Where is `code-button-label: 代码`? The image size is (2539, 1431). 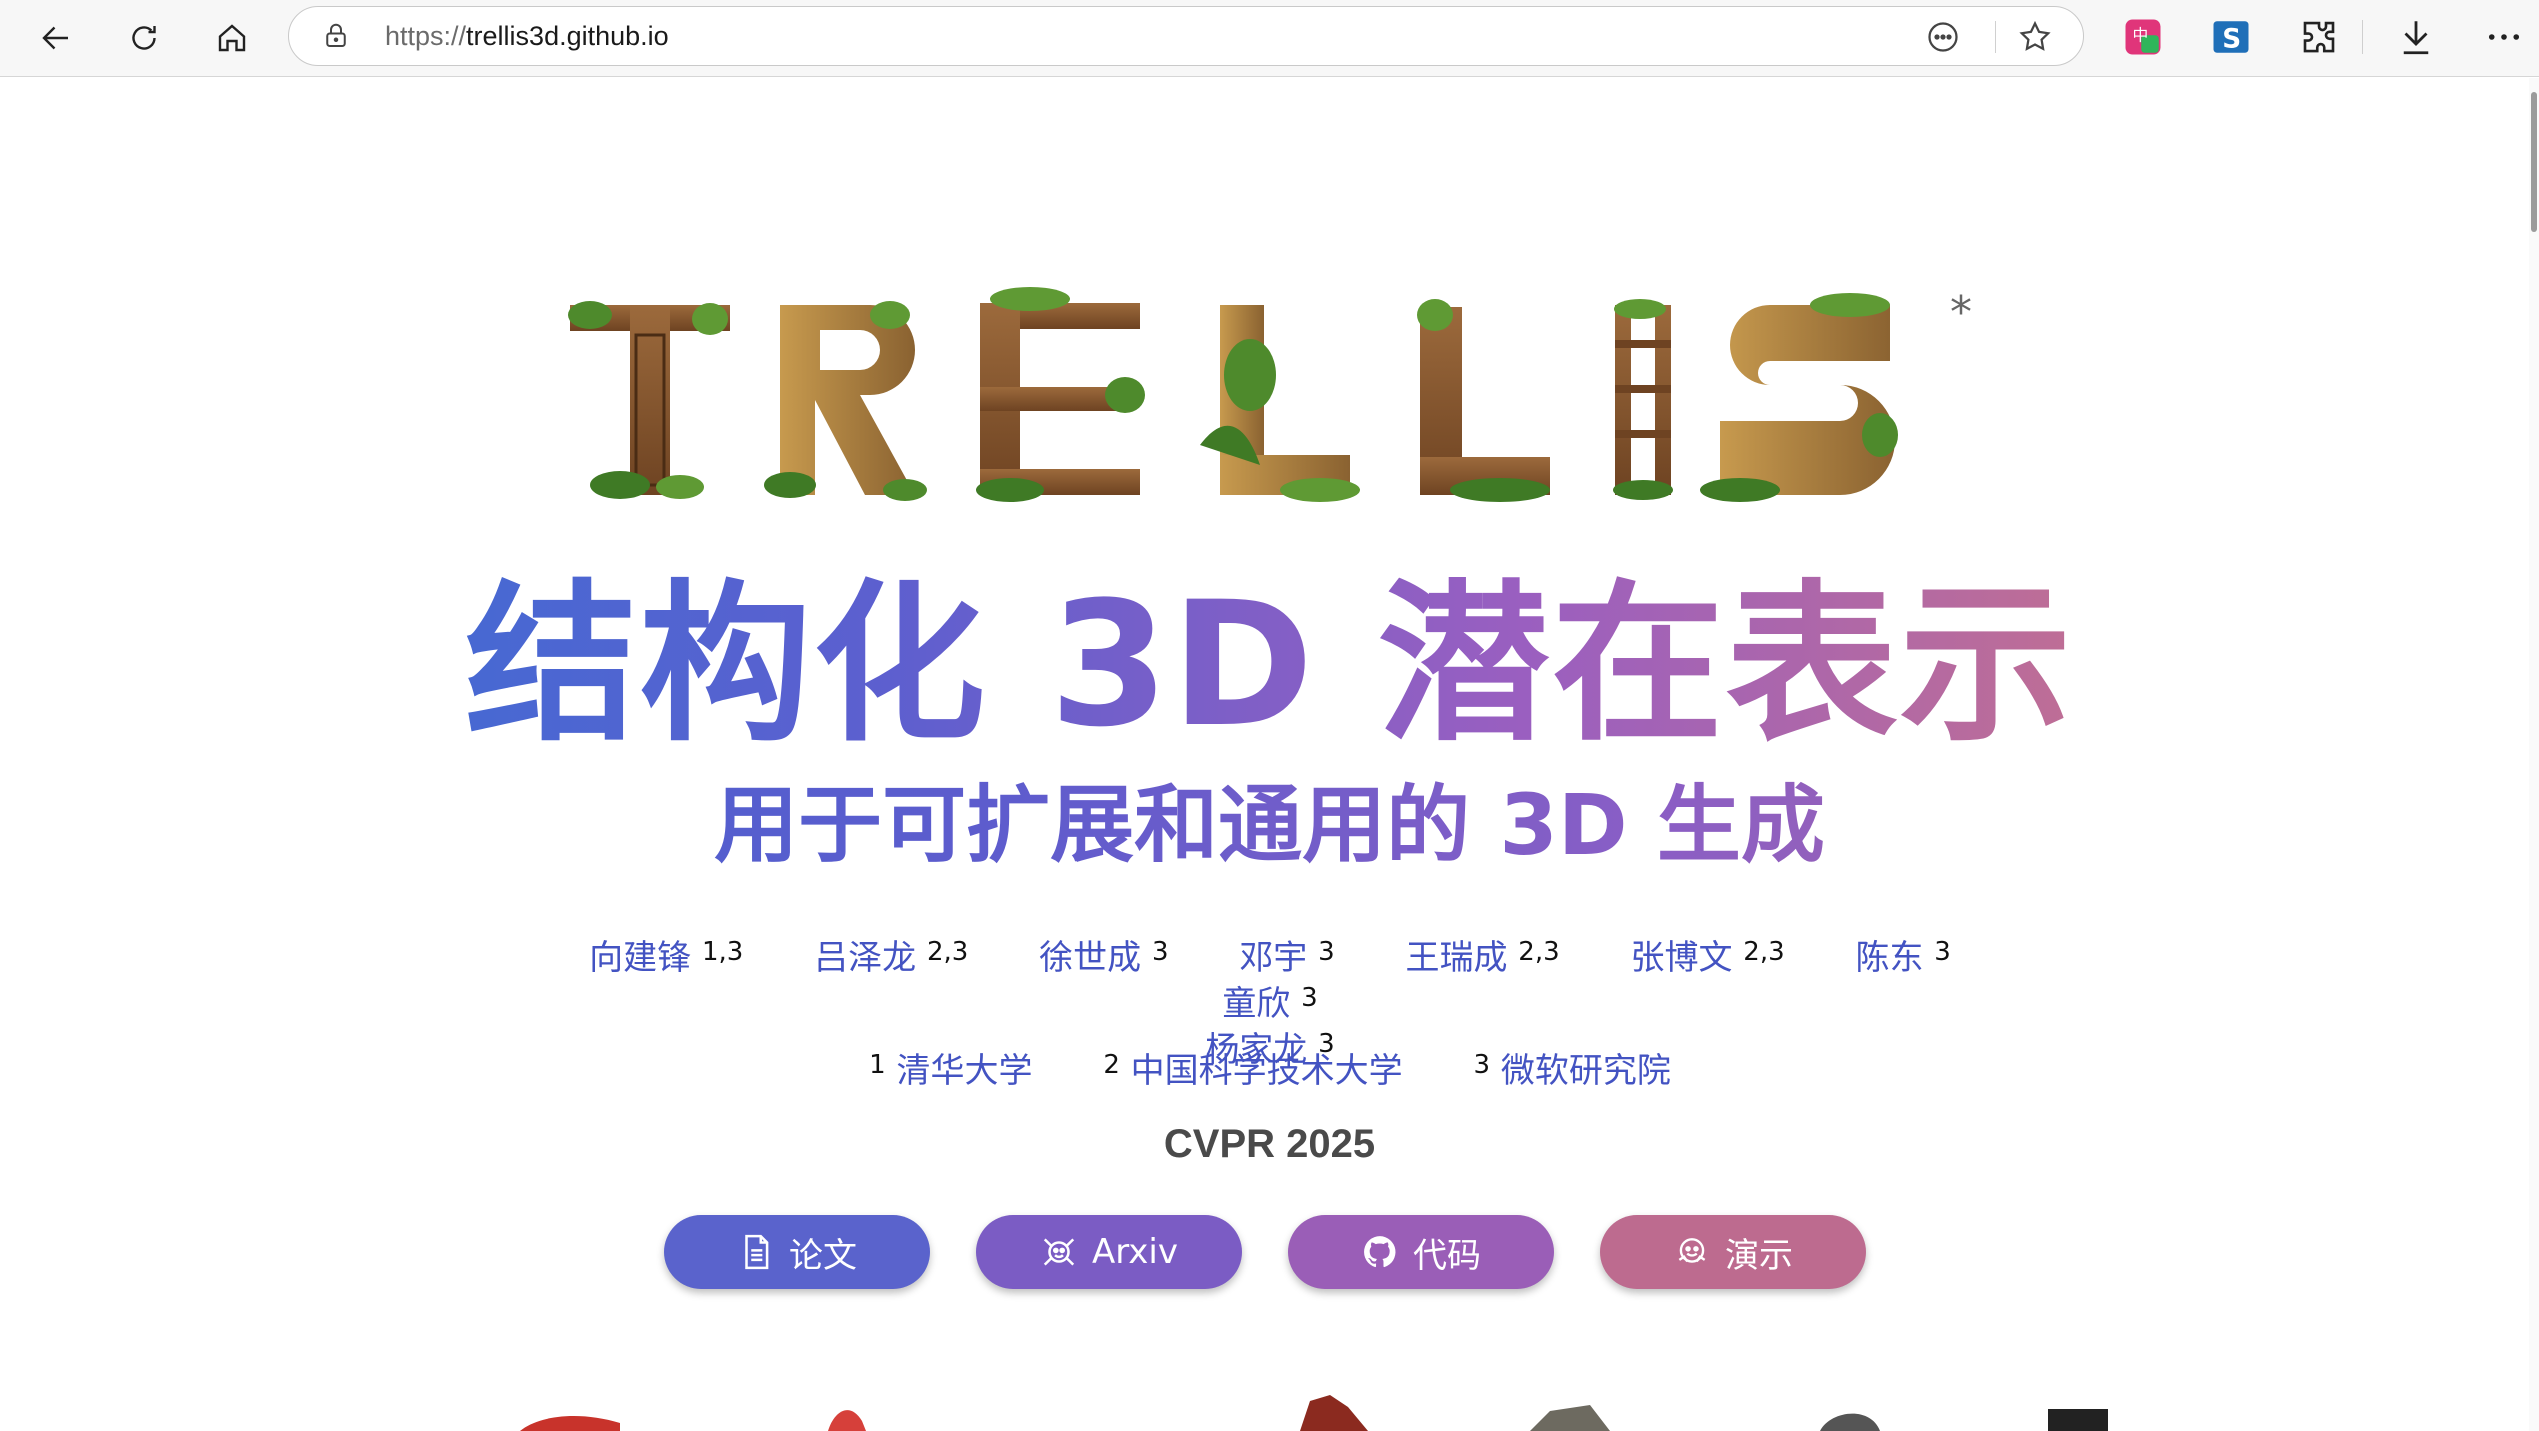 code-button-label: 代码 is located at coordinates (1447, 1255).